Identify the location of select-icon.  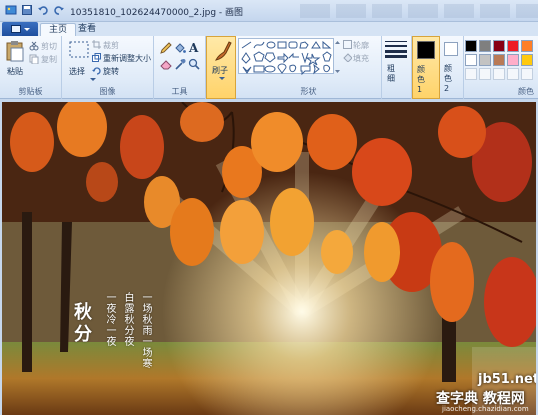
(79, 50).